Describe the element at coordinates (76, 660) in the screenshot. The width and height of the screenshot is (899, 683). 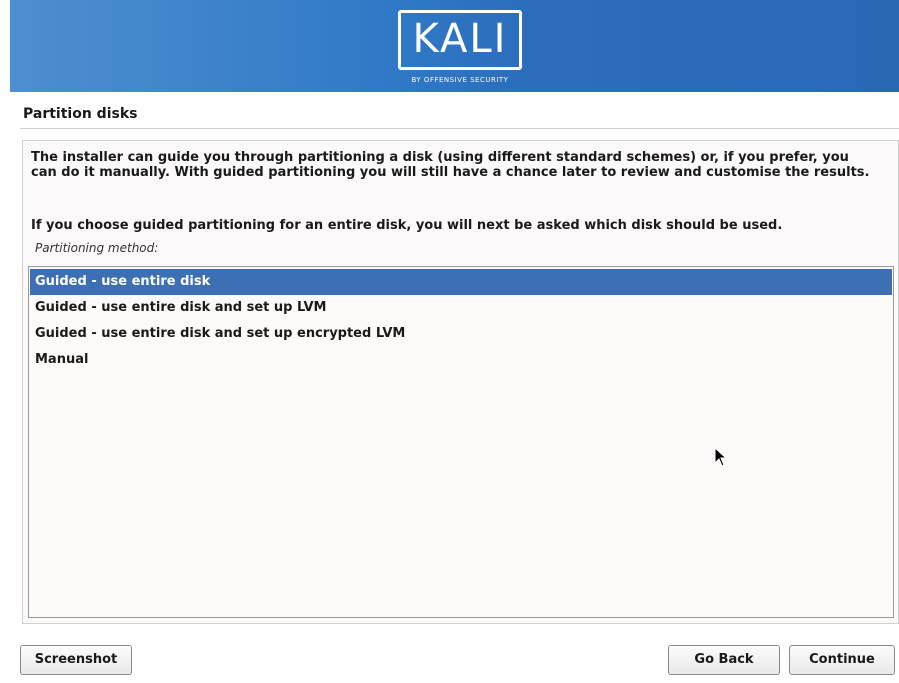
I see `screenshot-button: Screenshot` at that location.